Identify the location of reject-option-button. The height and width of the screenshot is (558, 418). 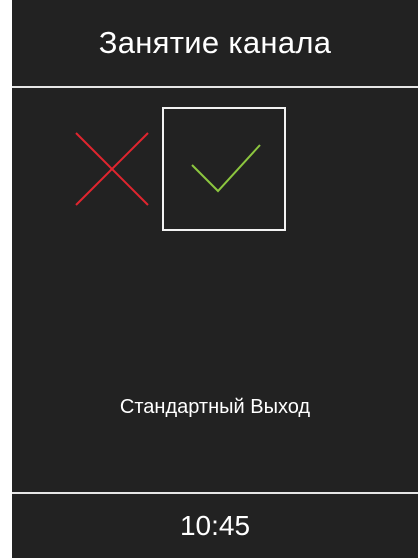
(112, 169).